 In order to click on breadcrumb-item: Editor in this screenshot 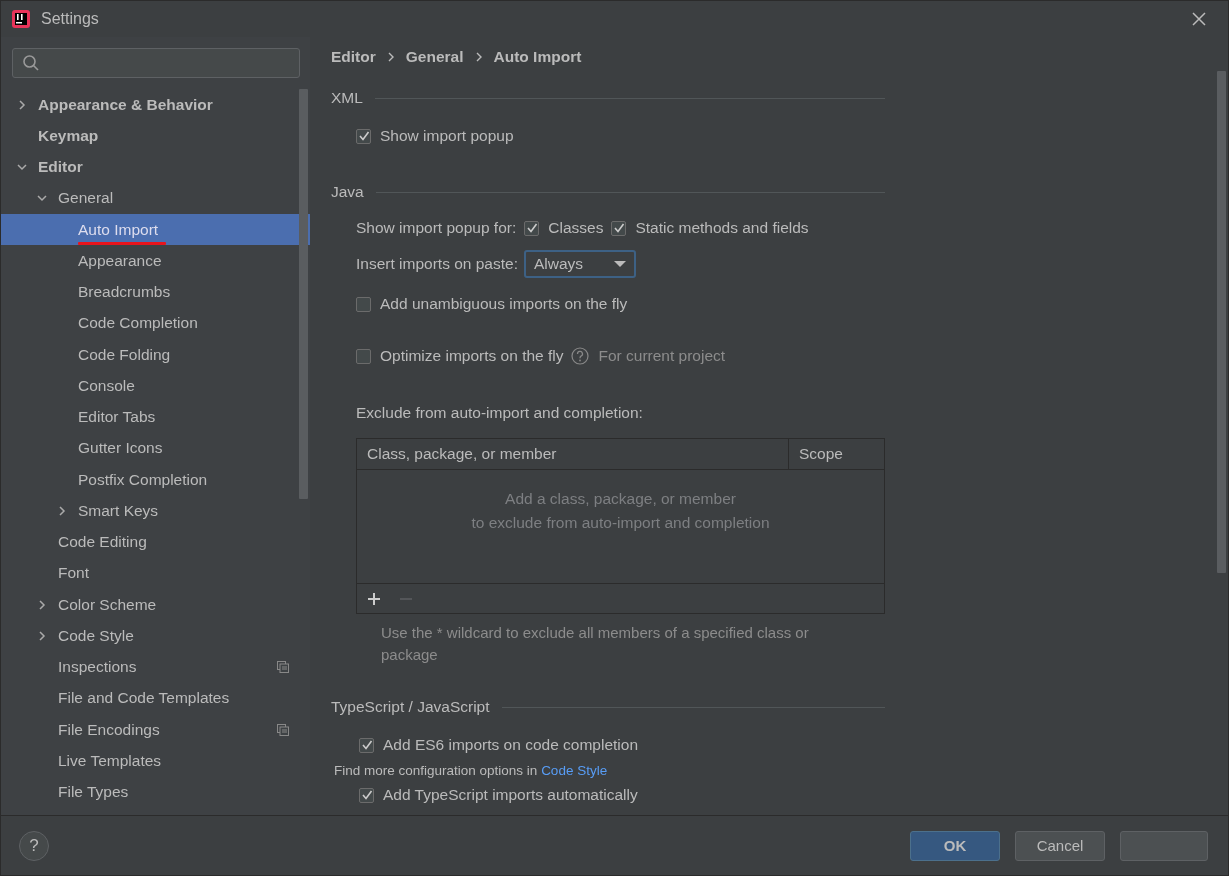, I will do `click(353, 57)`.